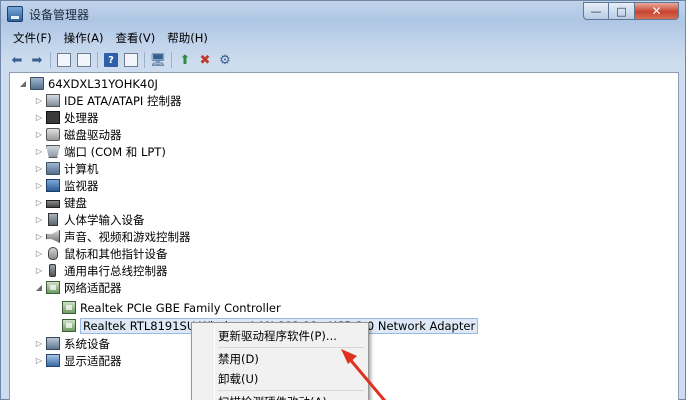 The image size is (686, 400). I want to click on menu-bar: 文件(F) 操作(A) 查看(V) 帮助(H), so click(110, 38).